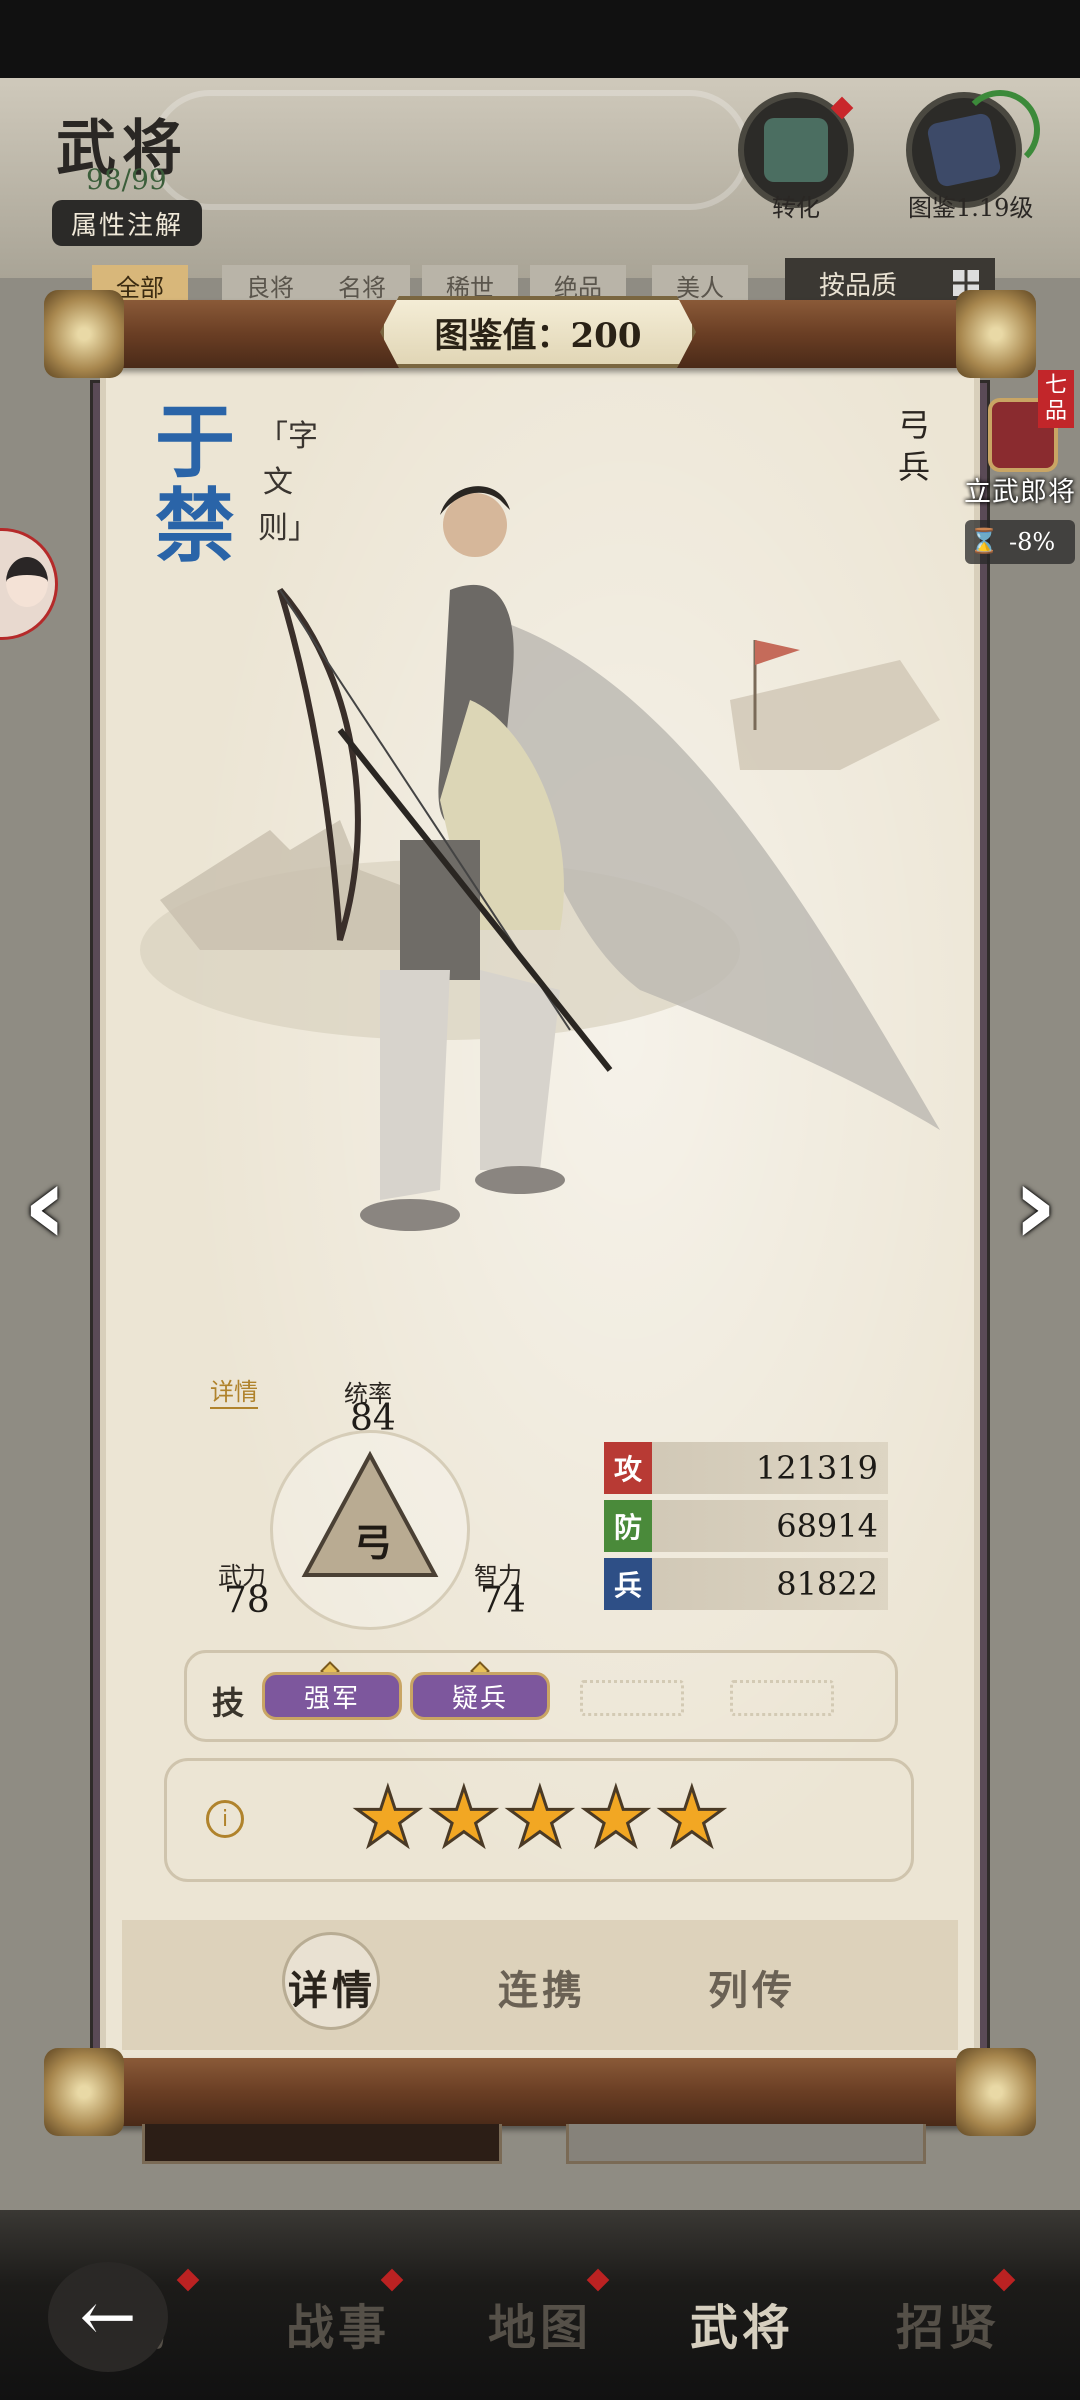 The image size is (1080, 2400). Describe the element at coordinates (542, 1987) in the screenshot. I see `tab-combo: 连携` at that location.